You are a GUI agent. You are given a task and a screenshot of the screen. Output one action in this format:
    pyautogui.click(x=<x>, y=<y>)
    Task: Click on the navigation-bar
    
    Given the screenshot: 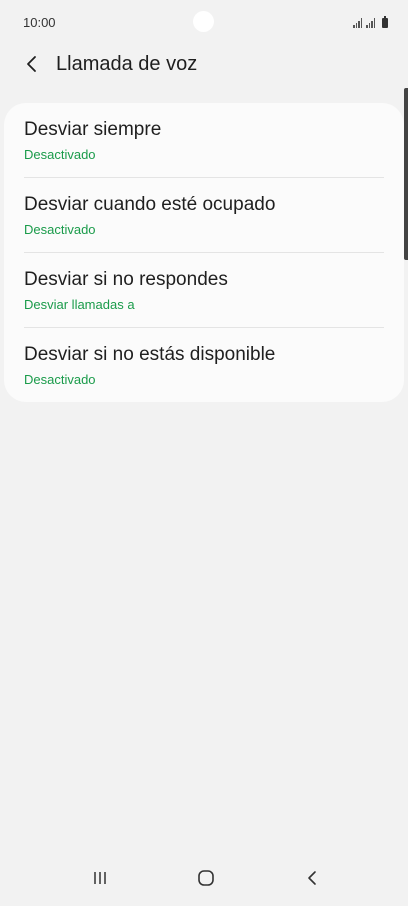 What is the action you would take?
    pyautogui.click(x=204, y=878)
    